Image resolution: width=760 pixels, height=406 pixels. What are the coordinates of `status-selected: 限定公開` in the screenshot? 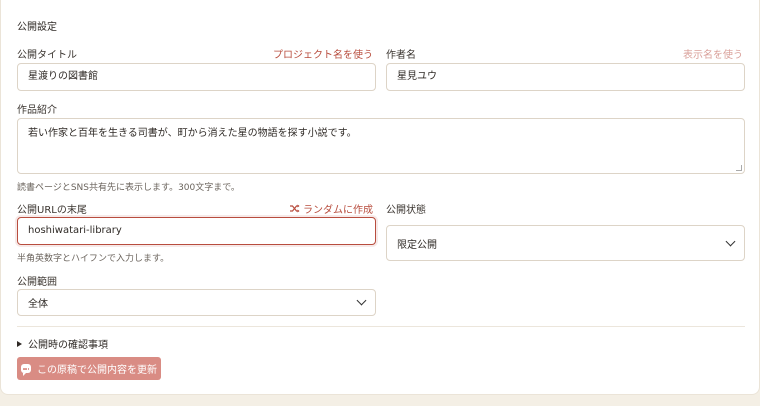 It's located at (417, 245).